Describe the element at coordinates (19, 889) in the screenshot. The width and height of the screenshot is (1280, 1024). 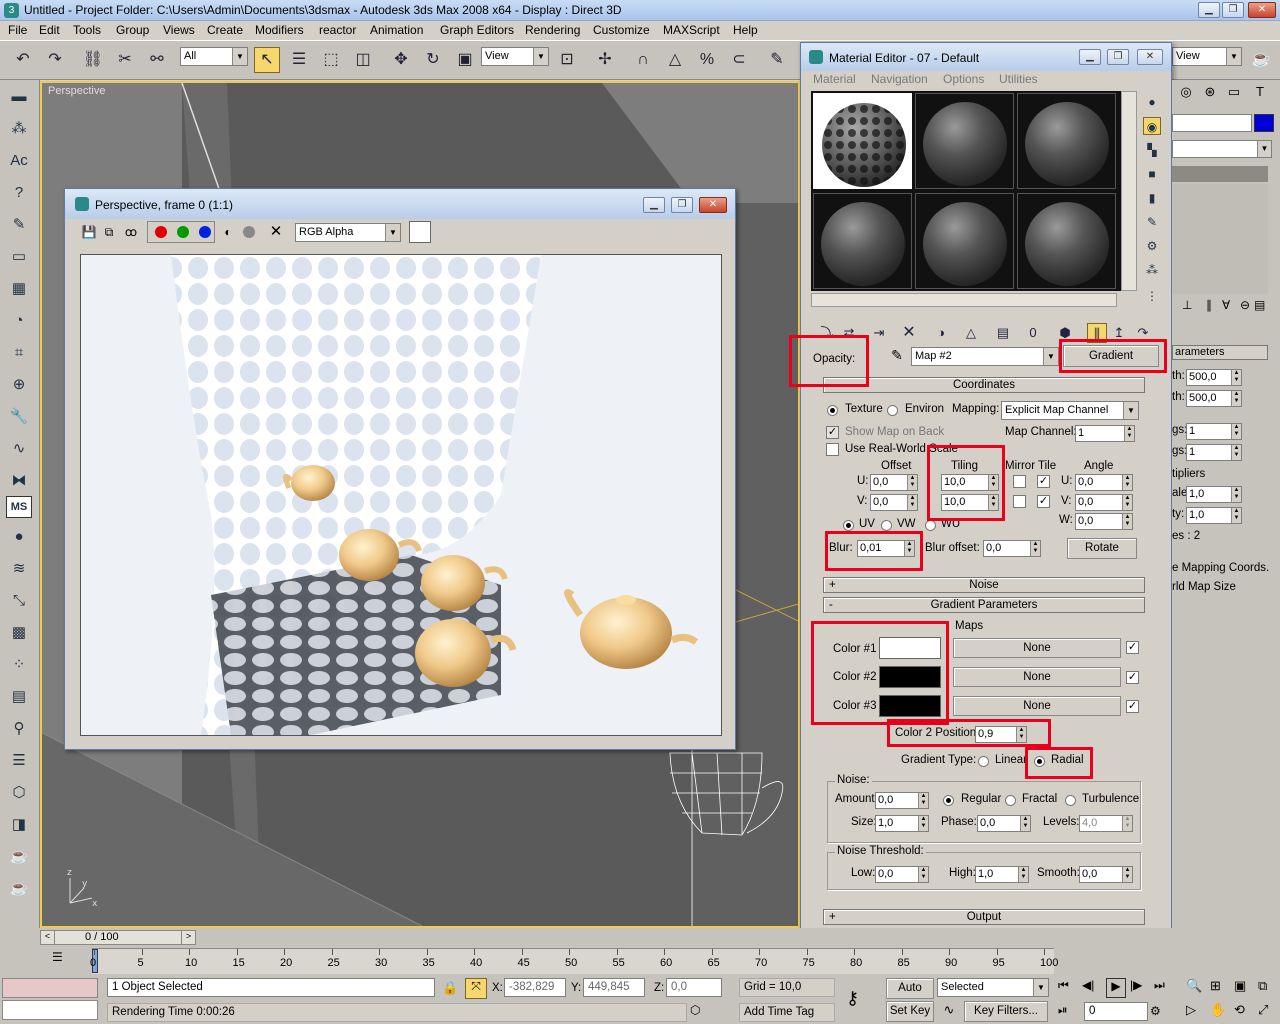
I see `render-teapot-icon: ☕` at that location.